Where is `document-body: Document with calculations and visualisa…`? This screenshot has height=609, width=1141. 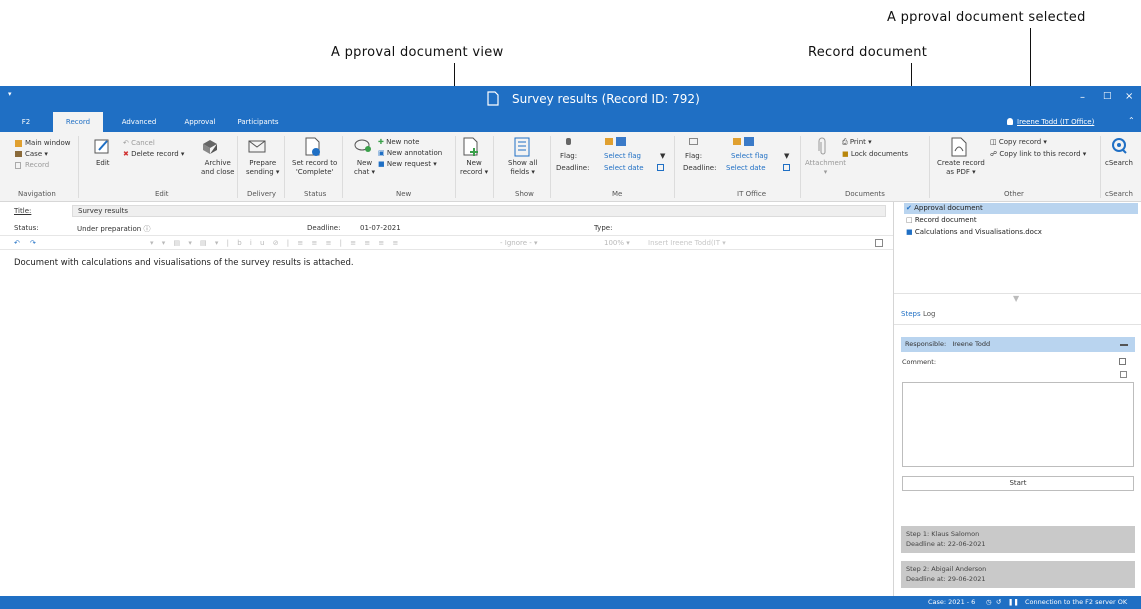 document-body: Document with calculations and visualisa… is located at coordinates (184, 263).